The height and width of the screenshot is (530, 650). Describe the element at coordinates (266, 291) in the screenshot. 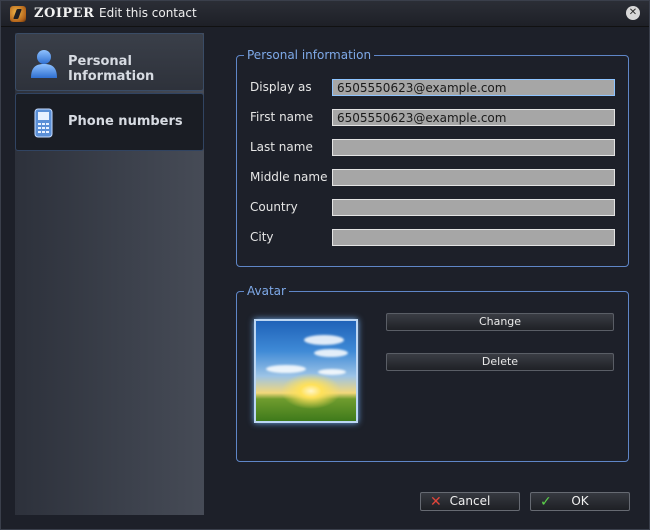

I see `group-title: Avatar` at that location.